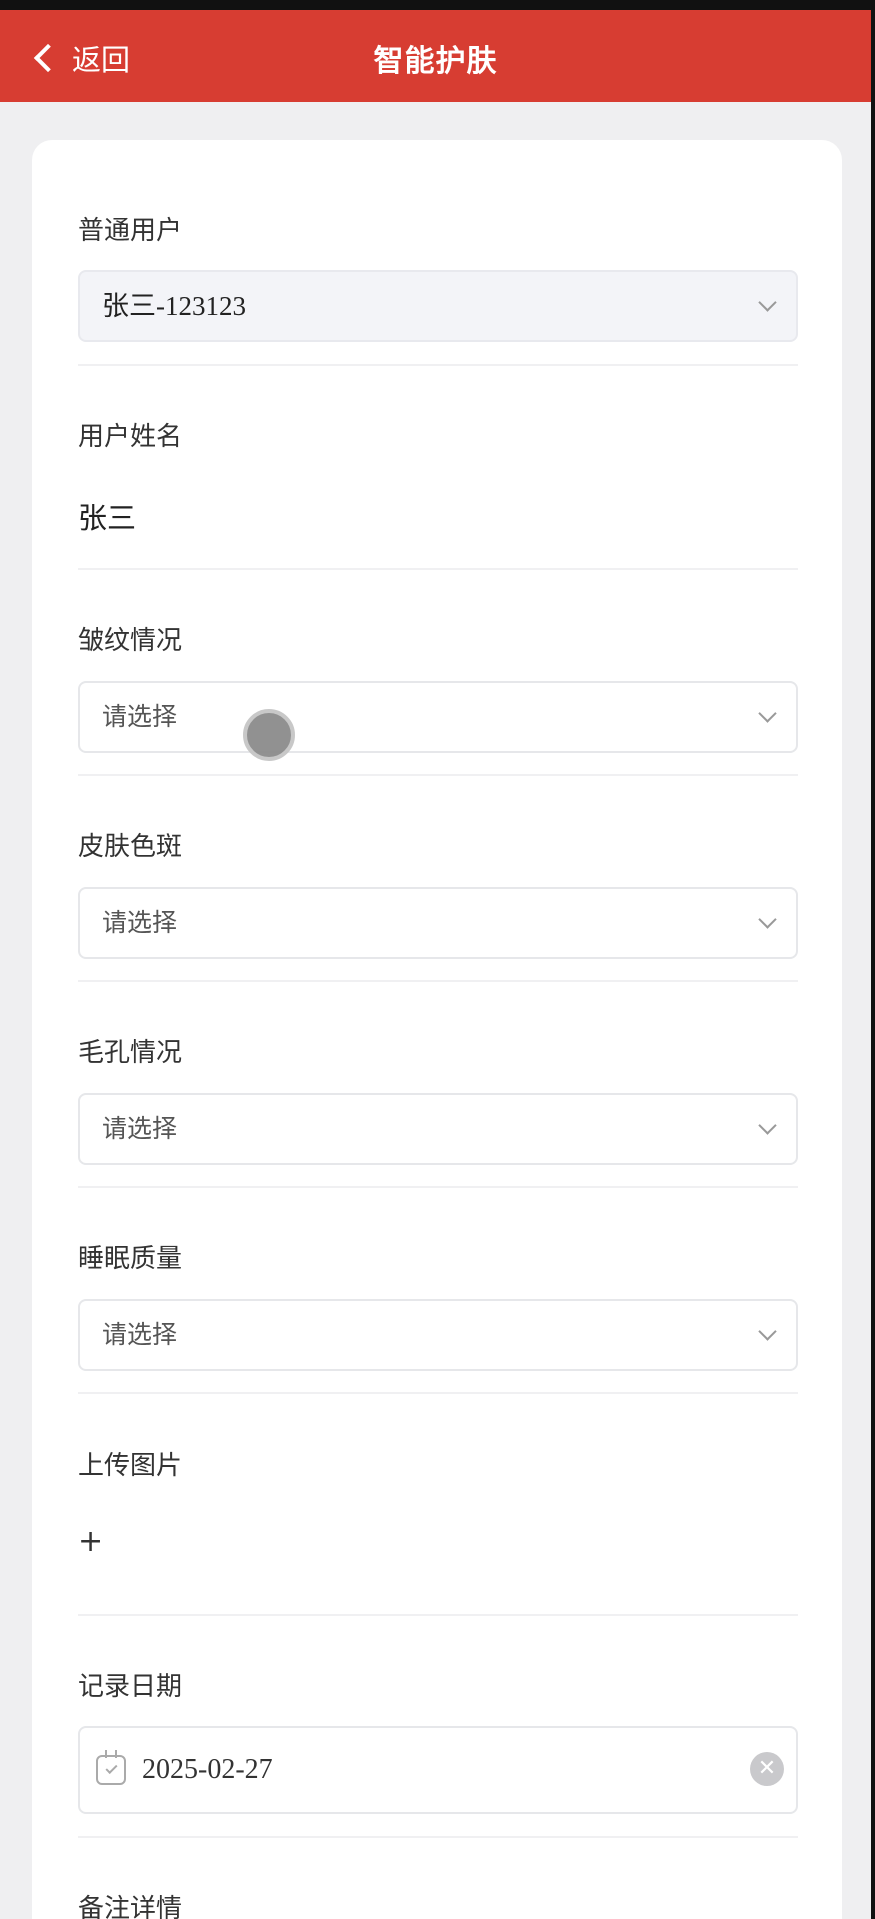  What do you see at coordinates (438, 638) in the screenshot?
I see `wrinkles-field: 皱纹情况` at bounding box center [438, 638].